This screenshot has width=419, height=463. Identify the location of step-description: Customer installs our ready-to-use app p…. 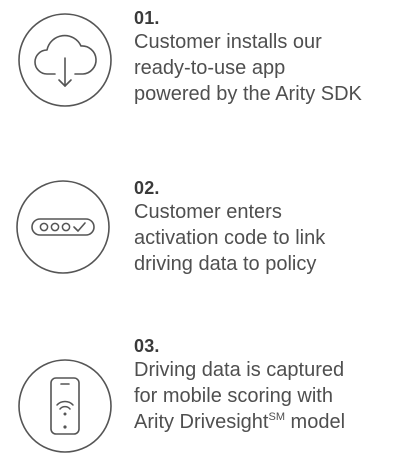
(275, 68).